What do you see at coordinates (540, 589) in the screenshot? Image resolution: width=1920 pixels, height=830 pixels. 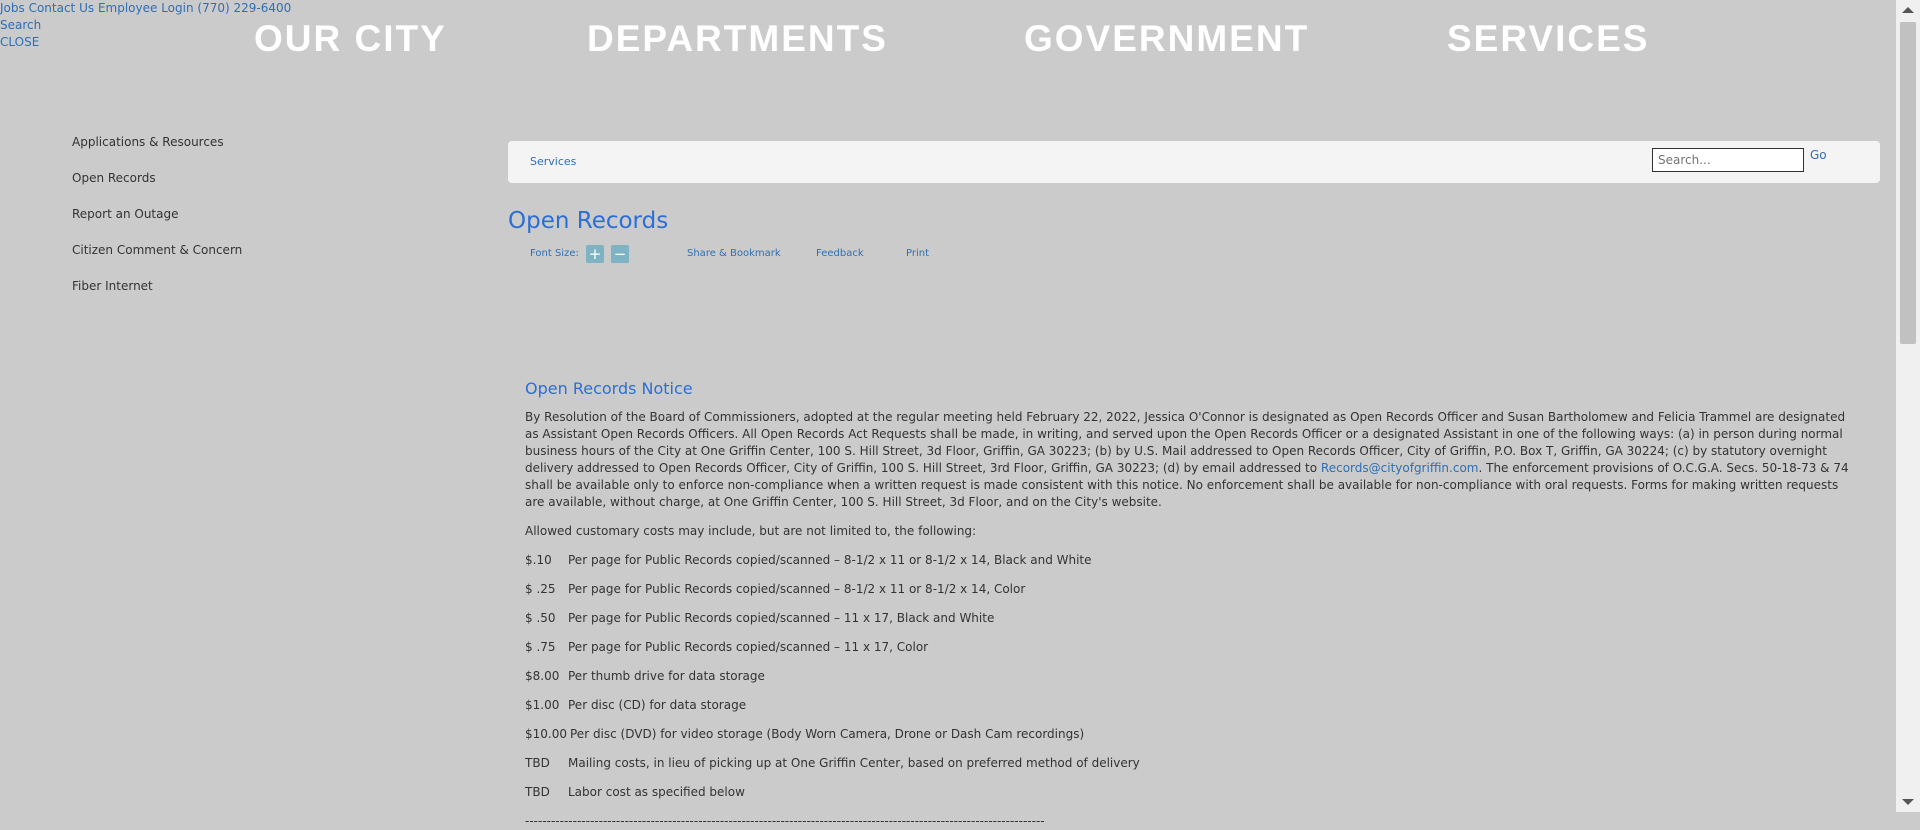 I see `cost-amount: $ .25` at bounding box center [540, 589].